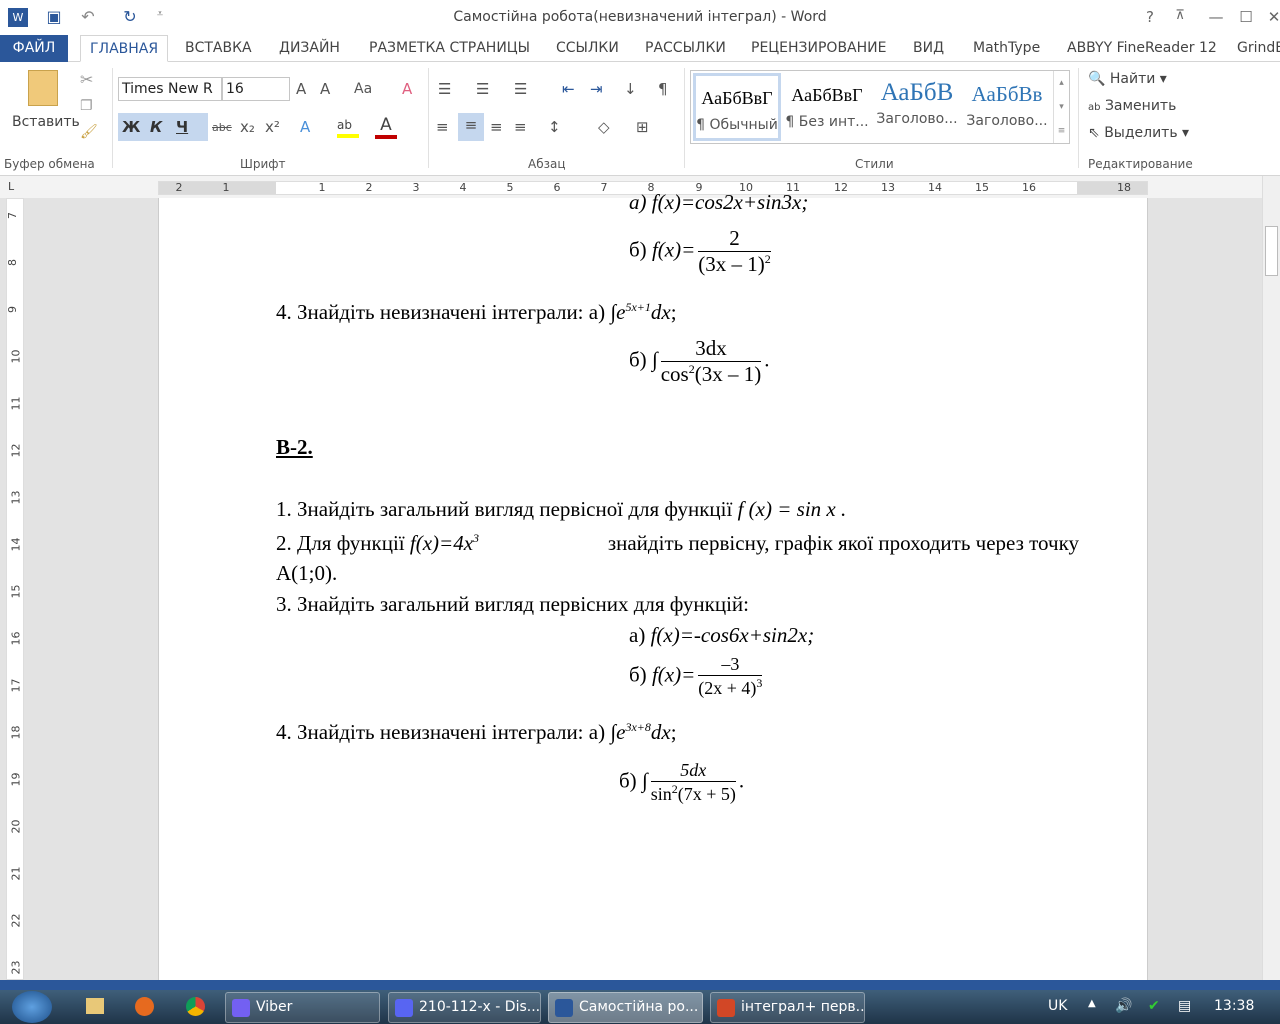 This screenshot has width=1280, height=1024. Describe the element at coordinates (471, 127) in the screenshot. I see `align-center-button: ≡` at that location.